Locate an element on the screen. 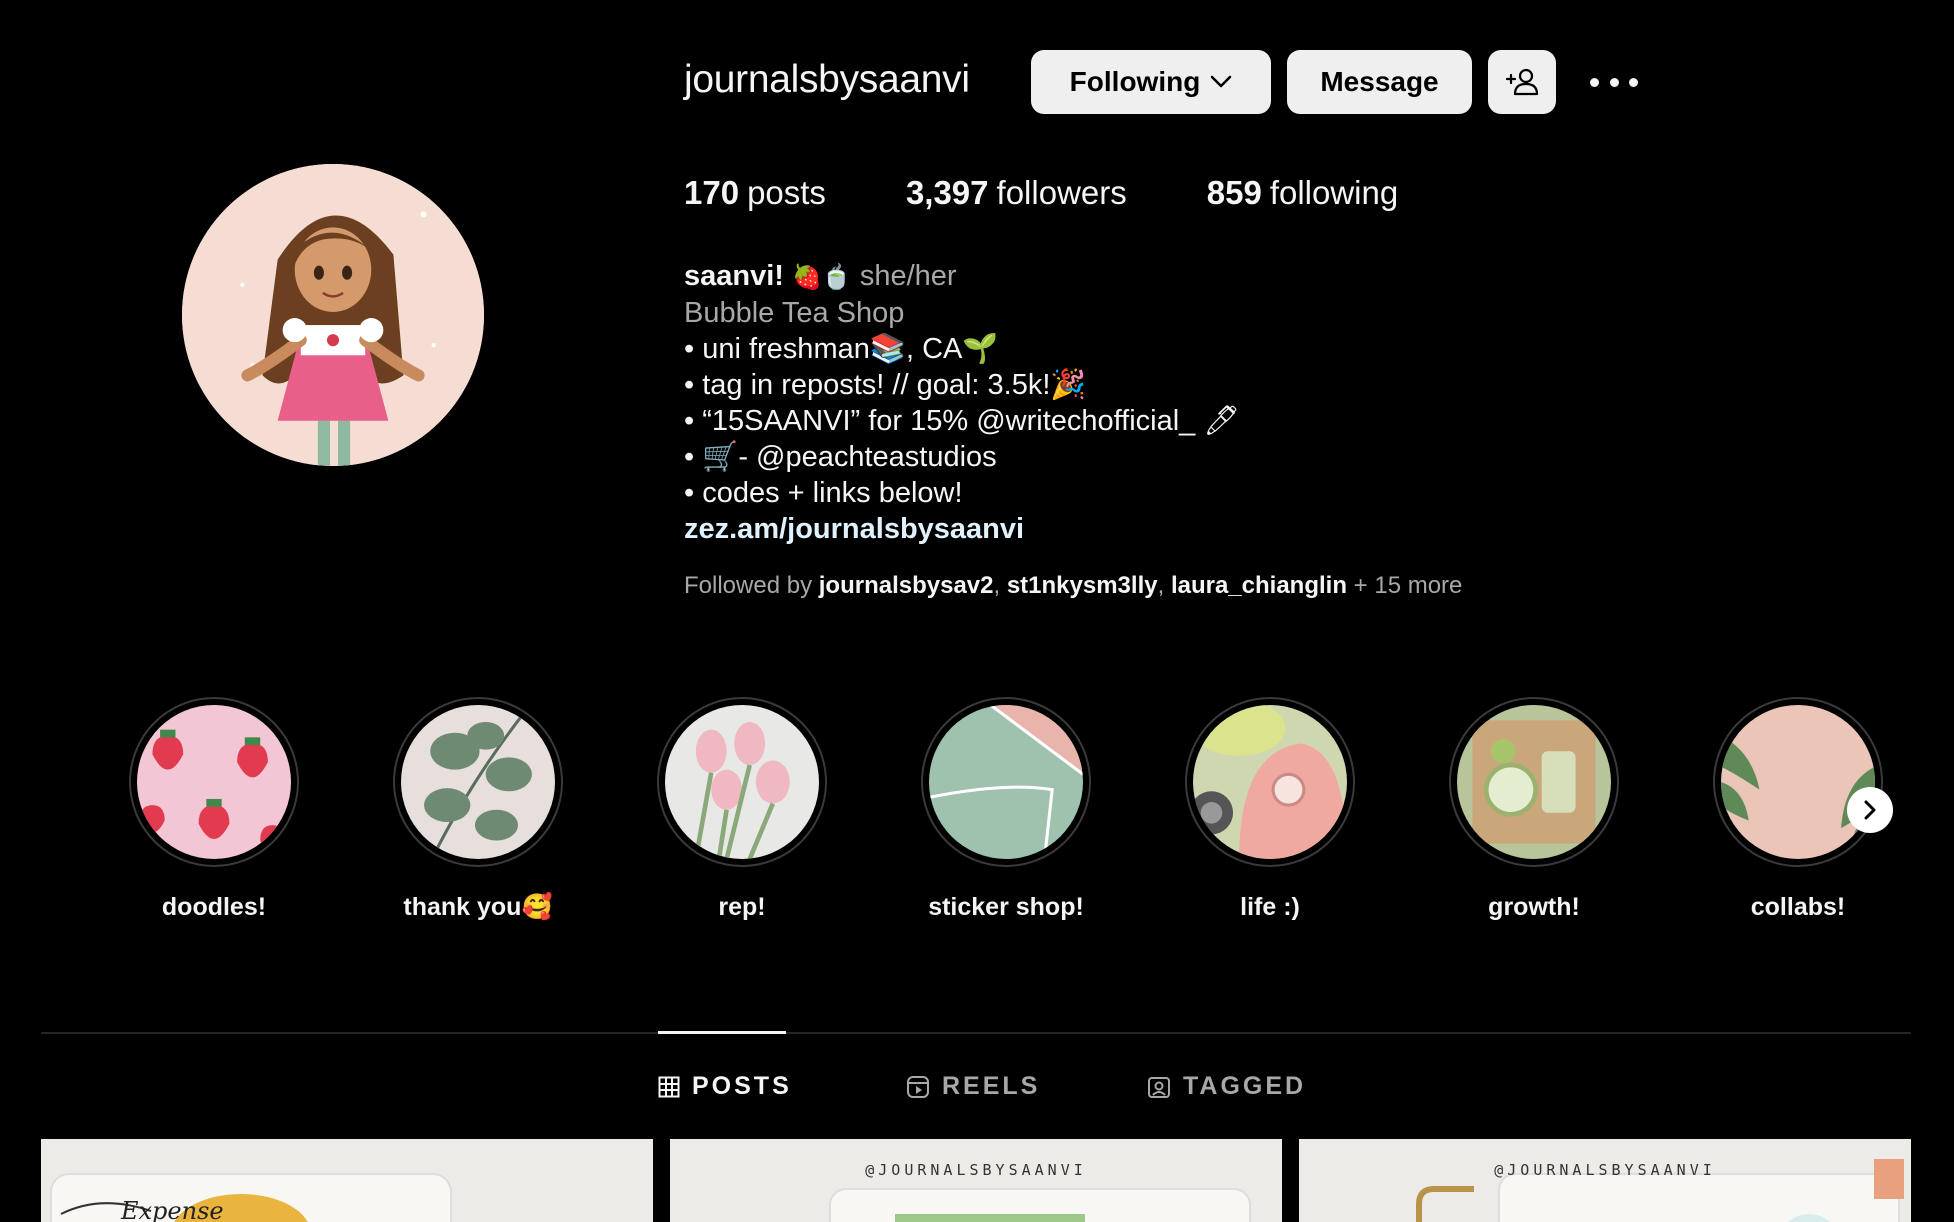  highlight-growth: growth! is located at coordinates (1534, 809).